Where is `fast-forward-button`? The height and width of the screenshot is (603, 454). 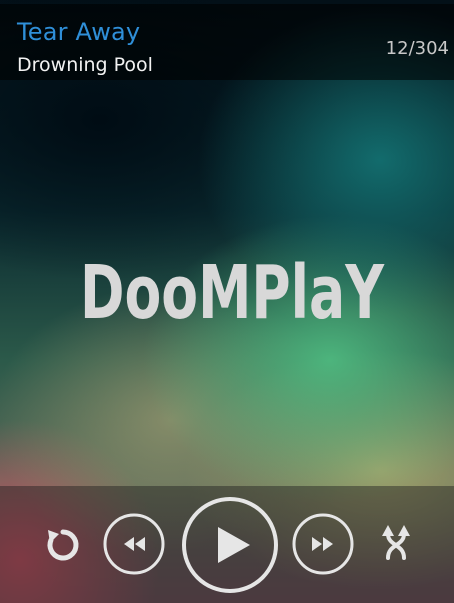 fast-forward-button is located at coordinates (323, 544).